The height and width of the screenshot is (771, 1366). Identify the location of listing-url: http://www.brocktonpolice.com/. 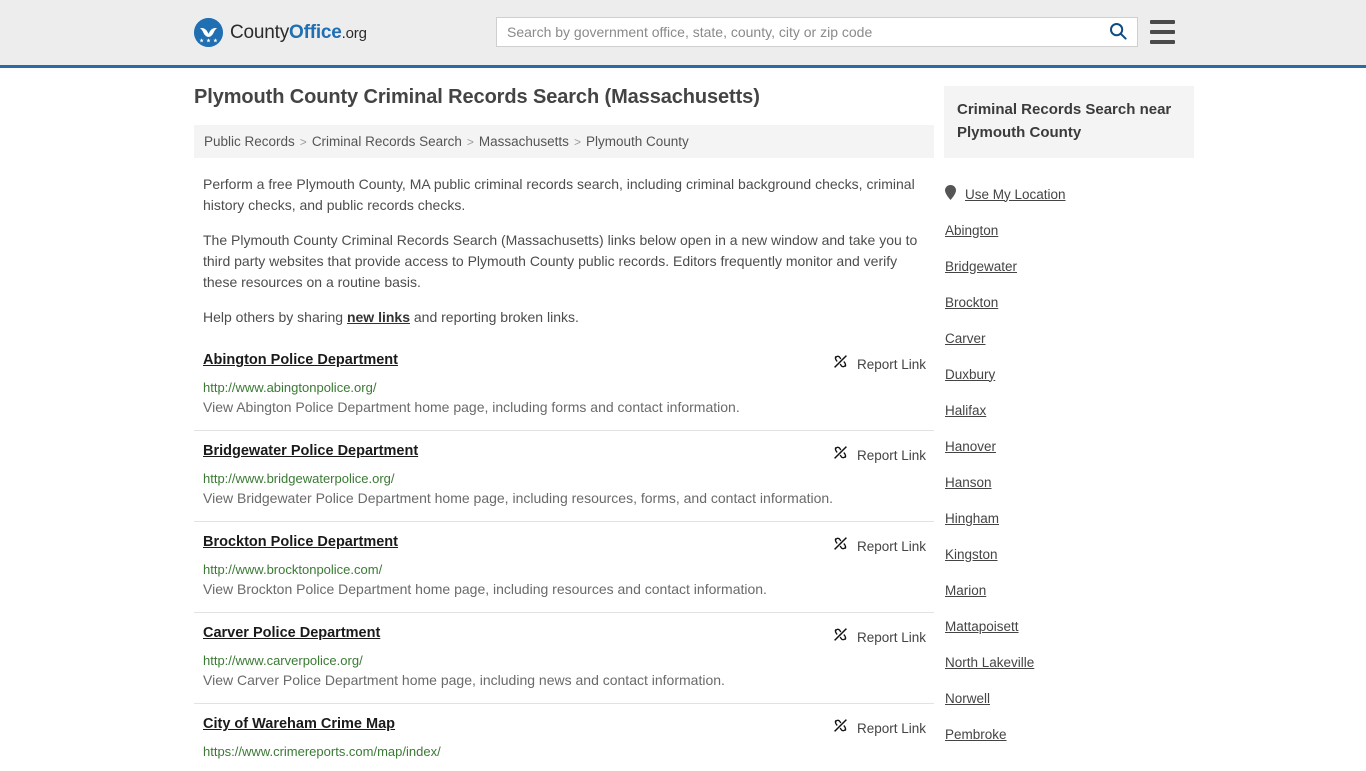
(293, 569).